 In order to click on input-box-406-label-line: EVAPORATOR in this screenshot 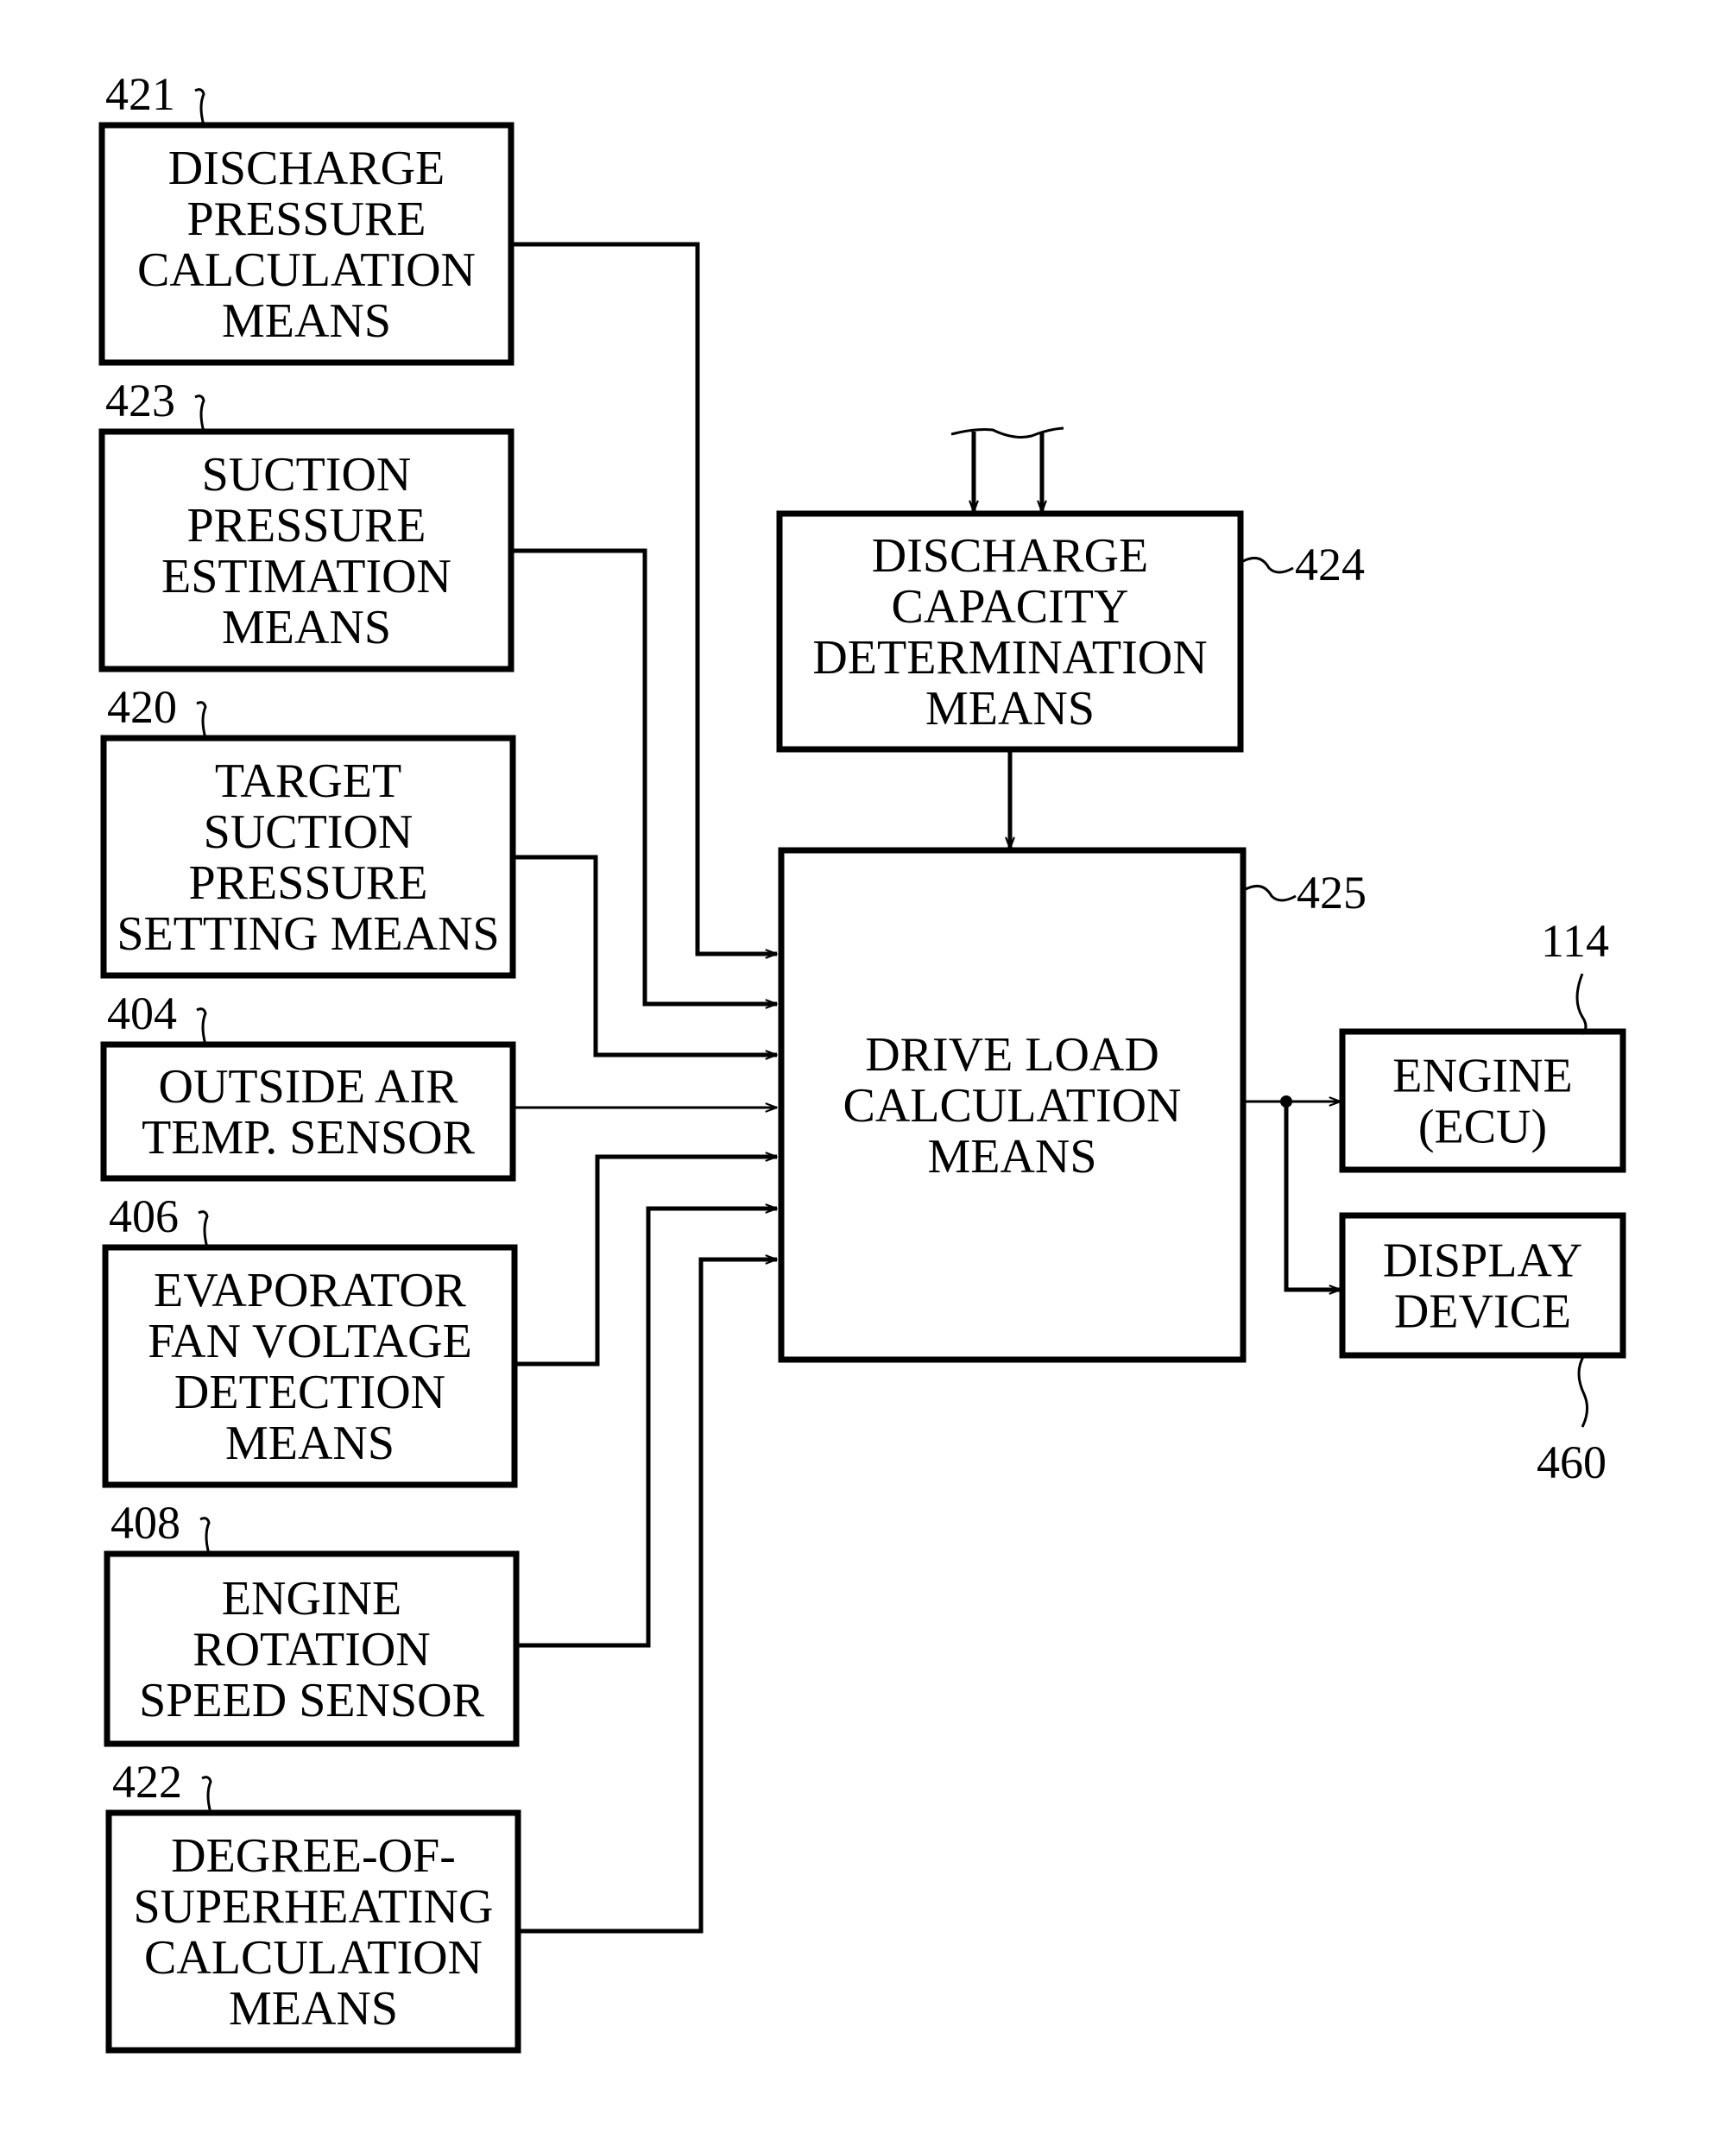, I will do `click(310, 1290)`.